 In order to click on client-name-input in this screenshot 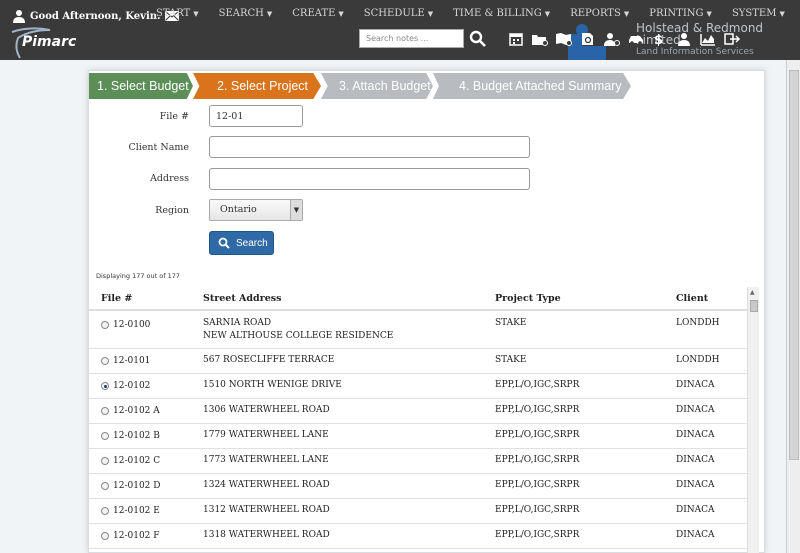, I will do `click(369, 147)`.